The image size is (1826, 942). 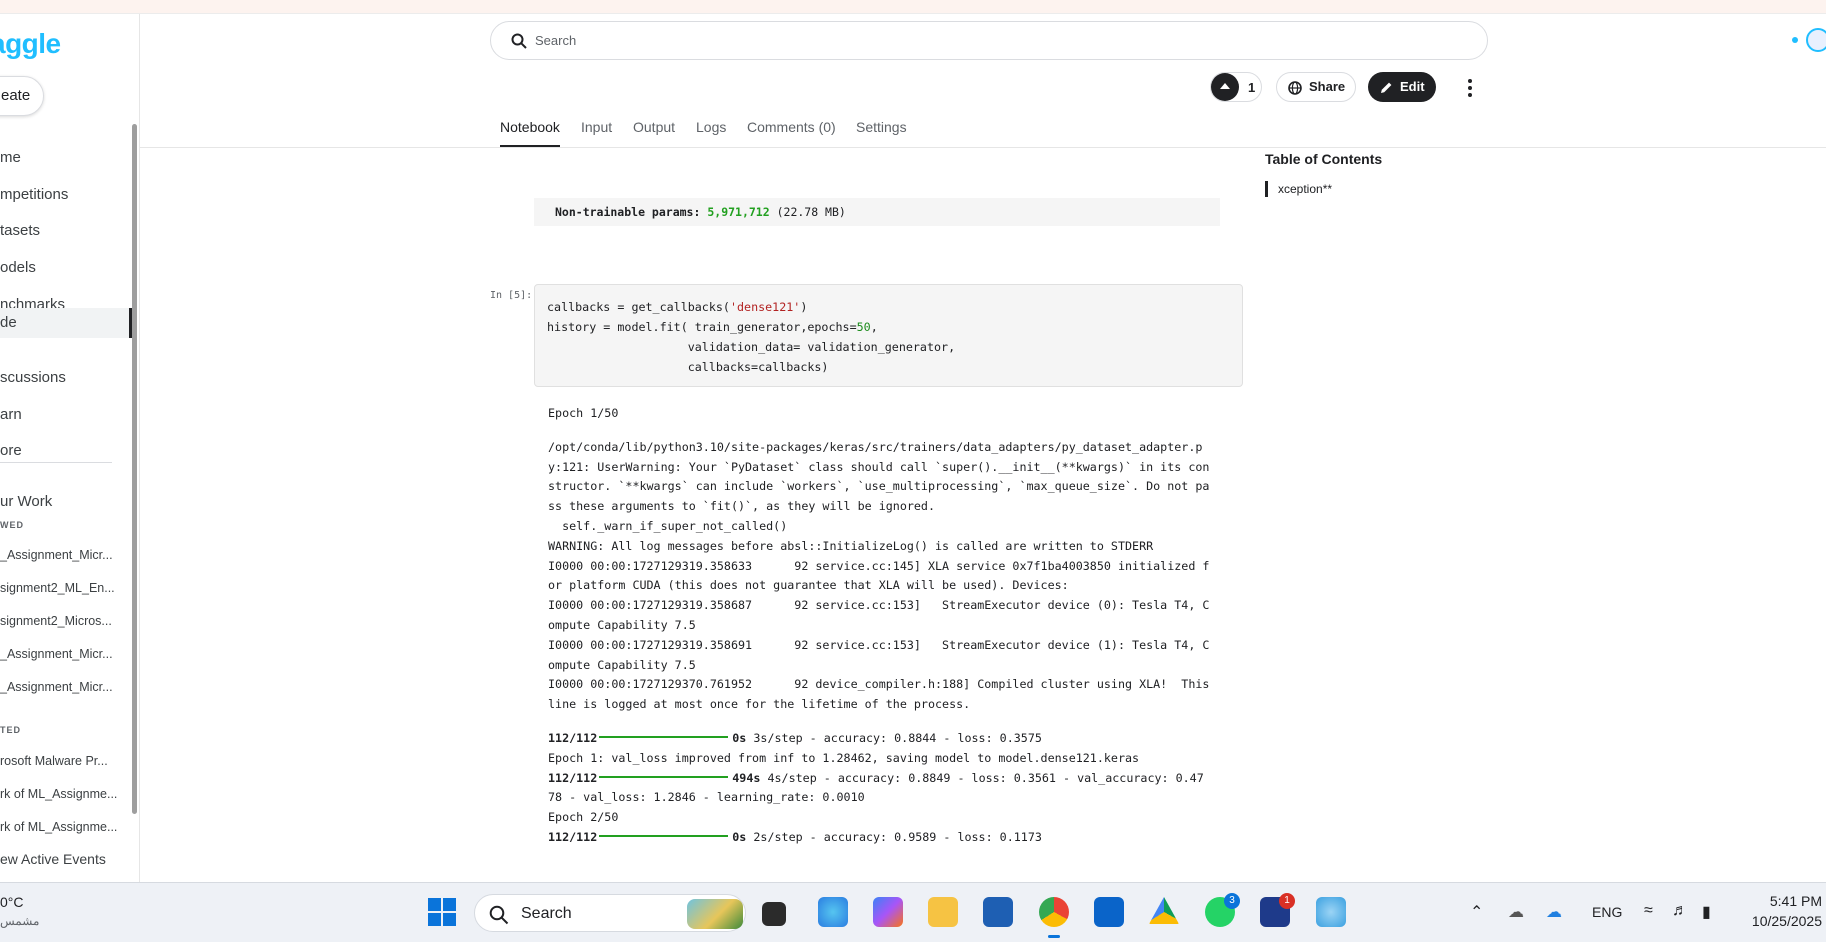 What do you see at coordinates (628, 212) in the screenshot?
I see `params-label: Non-trainable params:` at bounding box center [628, 212].